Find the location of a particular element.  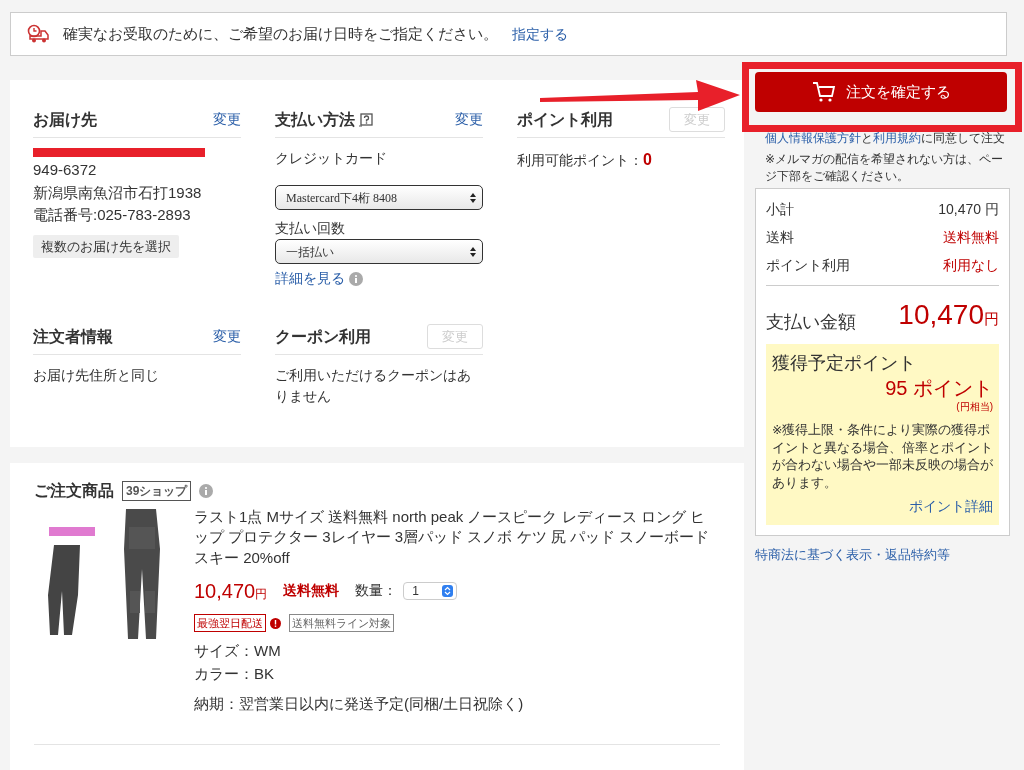

product-attribute: サイズ：WM is located at coordinates (238, 651).